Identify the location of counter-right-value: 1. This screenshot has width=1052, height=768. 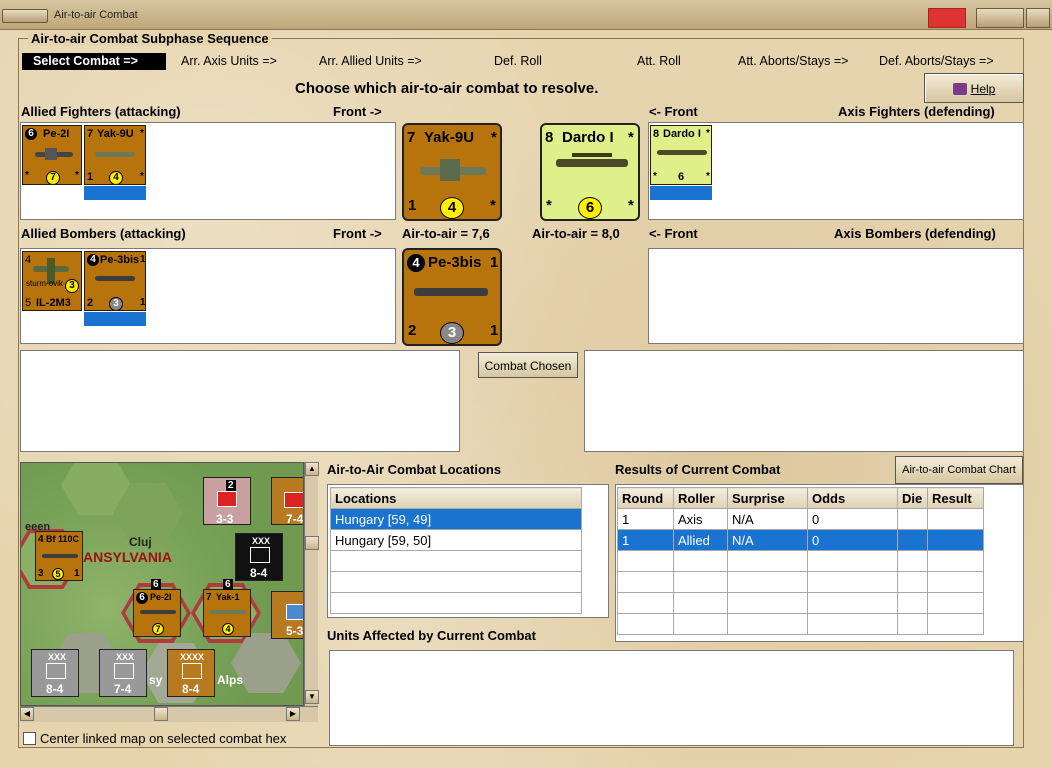
(143, 302).